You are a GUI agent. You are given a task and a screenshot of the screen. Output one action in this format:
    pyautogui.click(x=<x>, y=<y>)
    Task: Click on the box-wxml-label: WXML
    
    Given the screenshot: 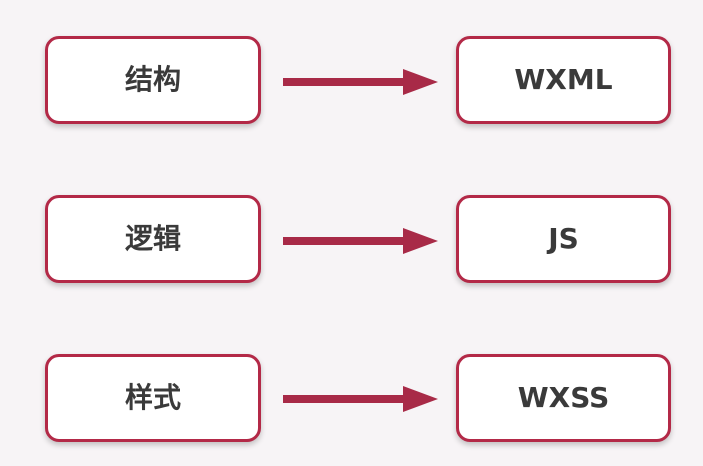 What is the action you would take?
    pyautogui.click(x=563, y=79)
    